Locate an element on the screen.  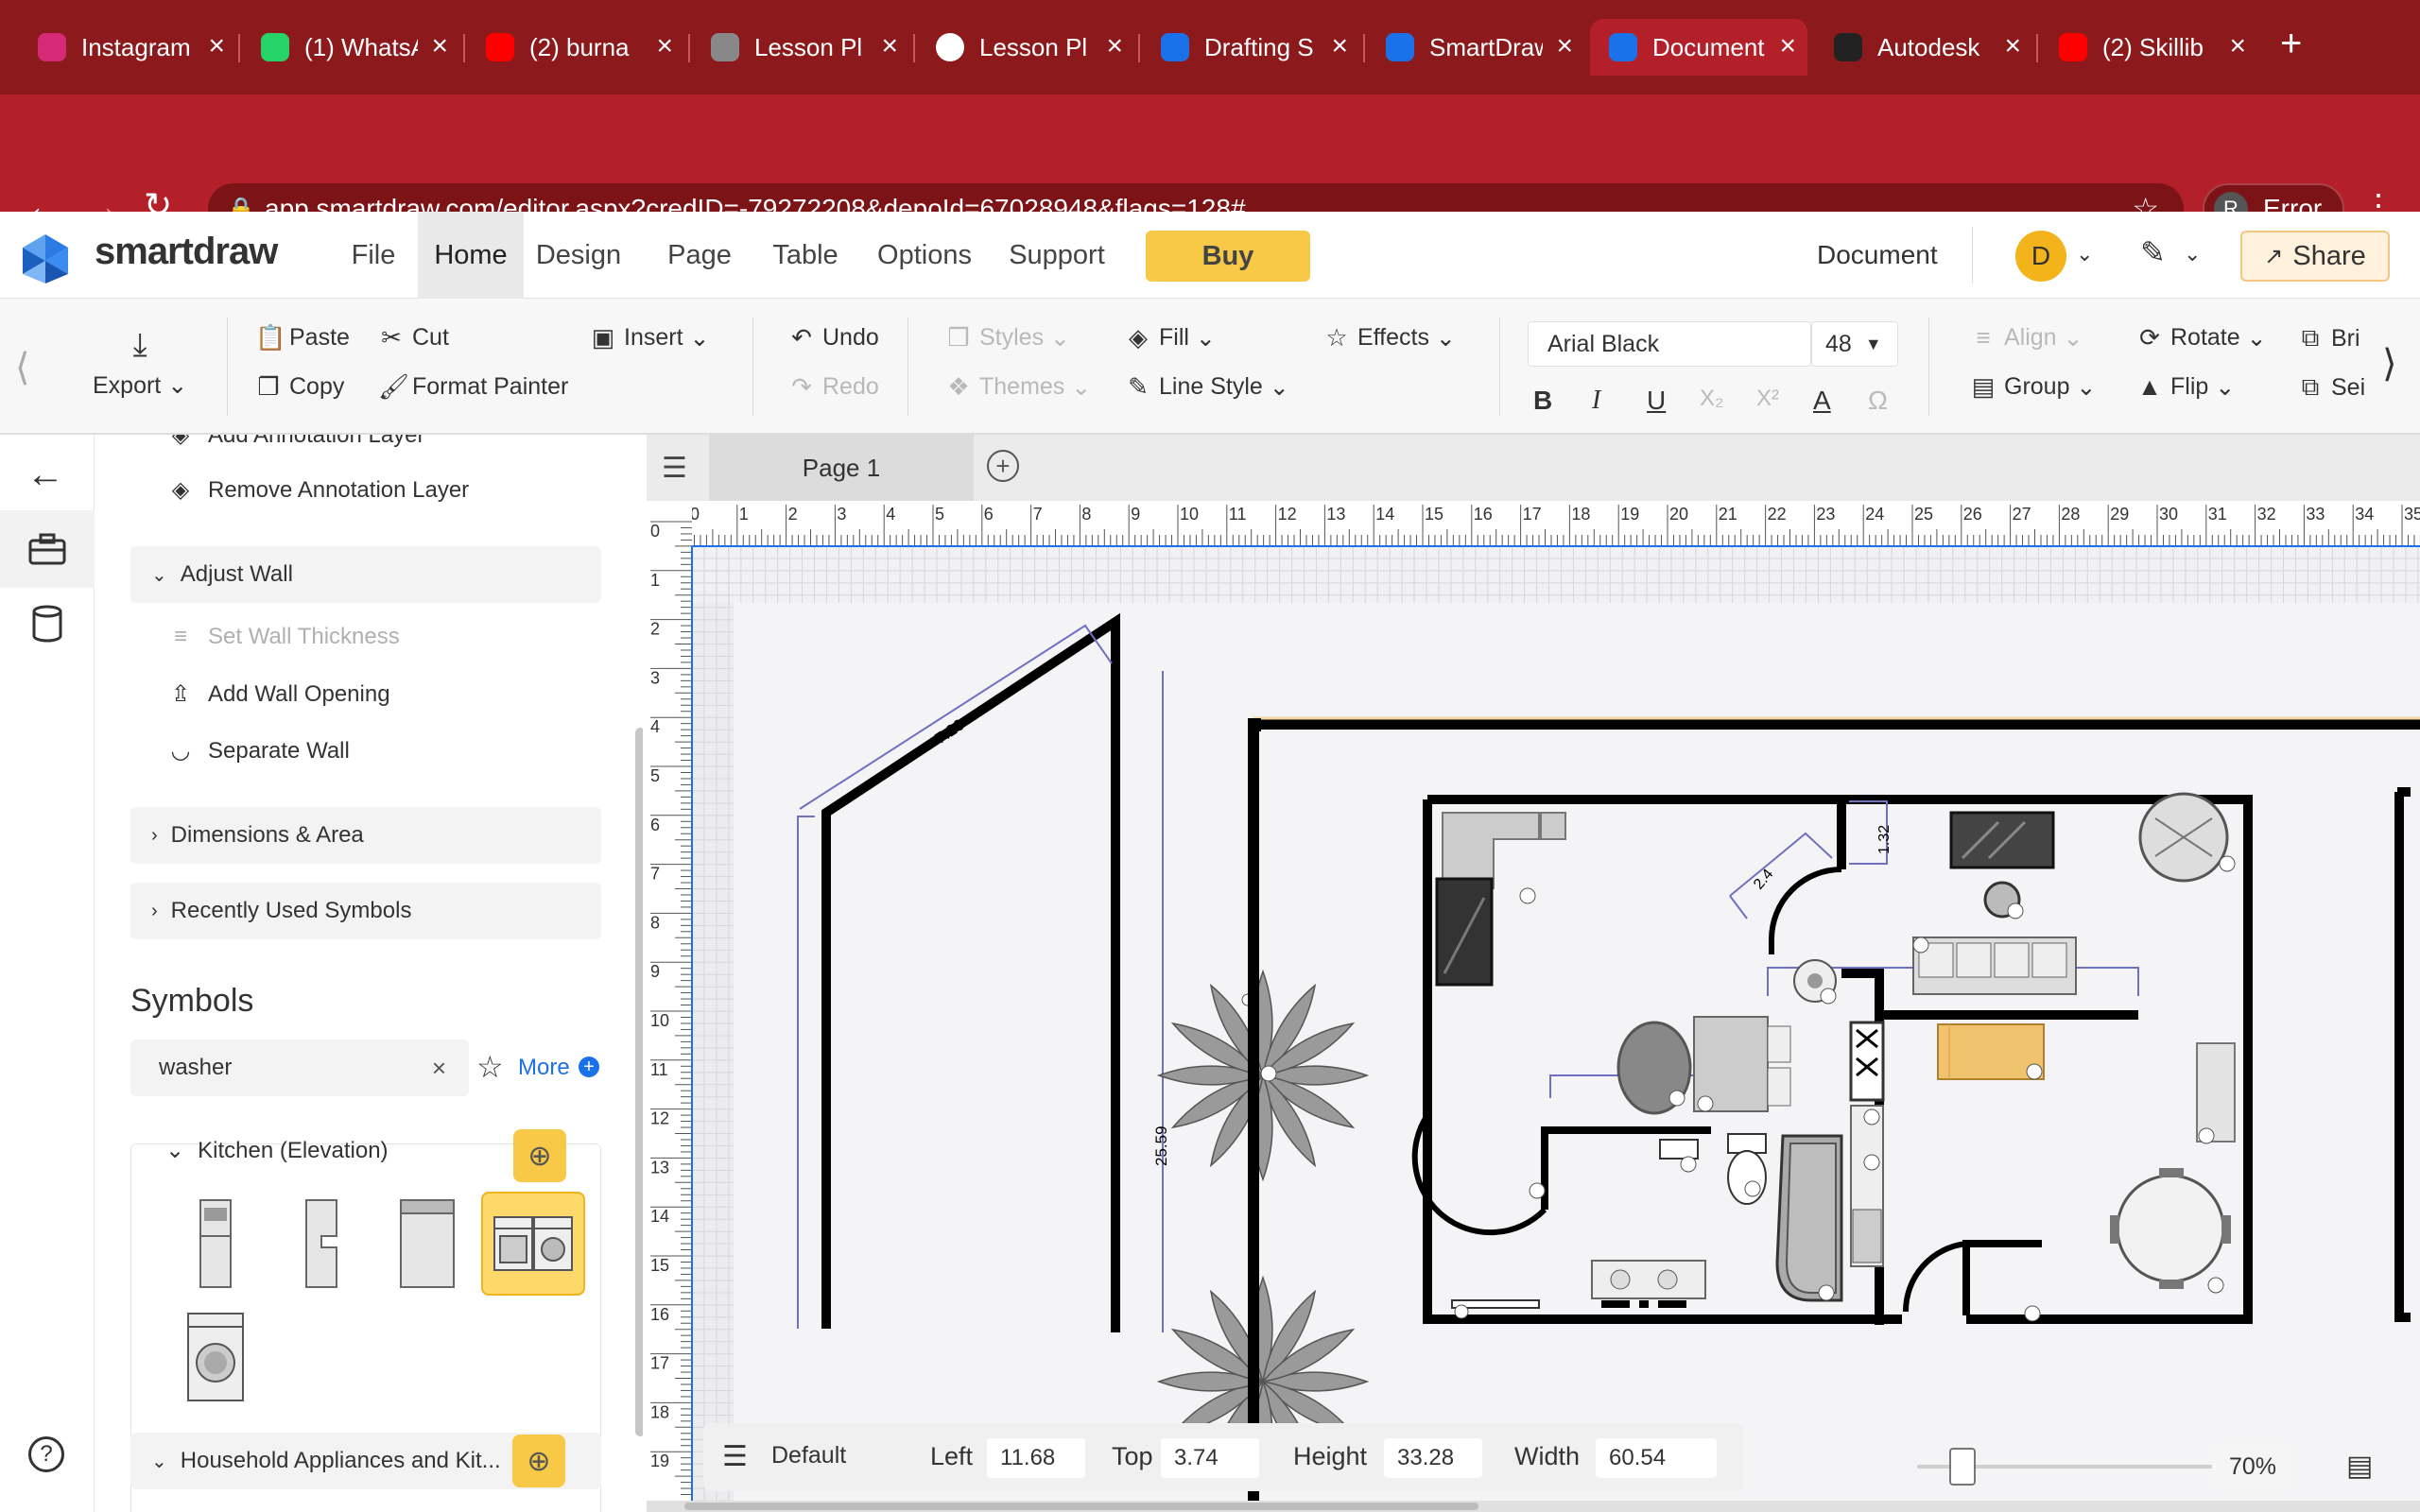
toilet is located at coordinates (1747, 1169).